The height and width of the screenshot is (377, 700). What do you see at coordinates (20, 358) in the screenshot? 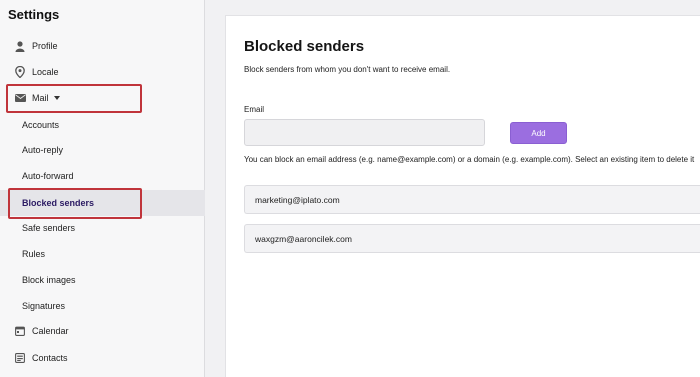
I see `contacts-icon` at bounding box center [20, 358].